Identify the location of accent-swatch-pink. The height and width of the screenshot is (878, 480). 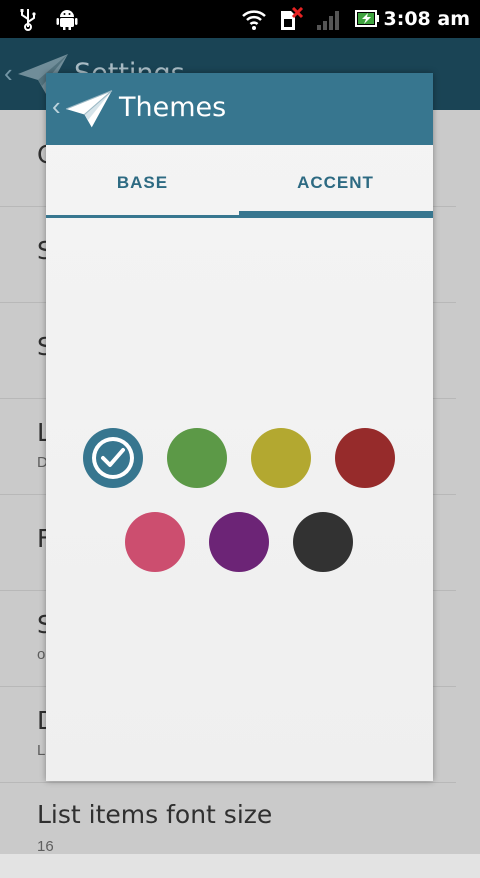
(155, 542).